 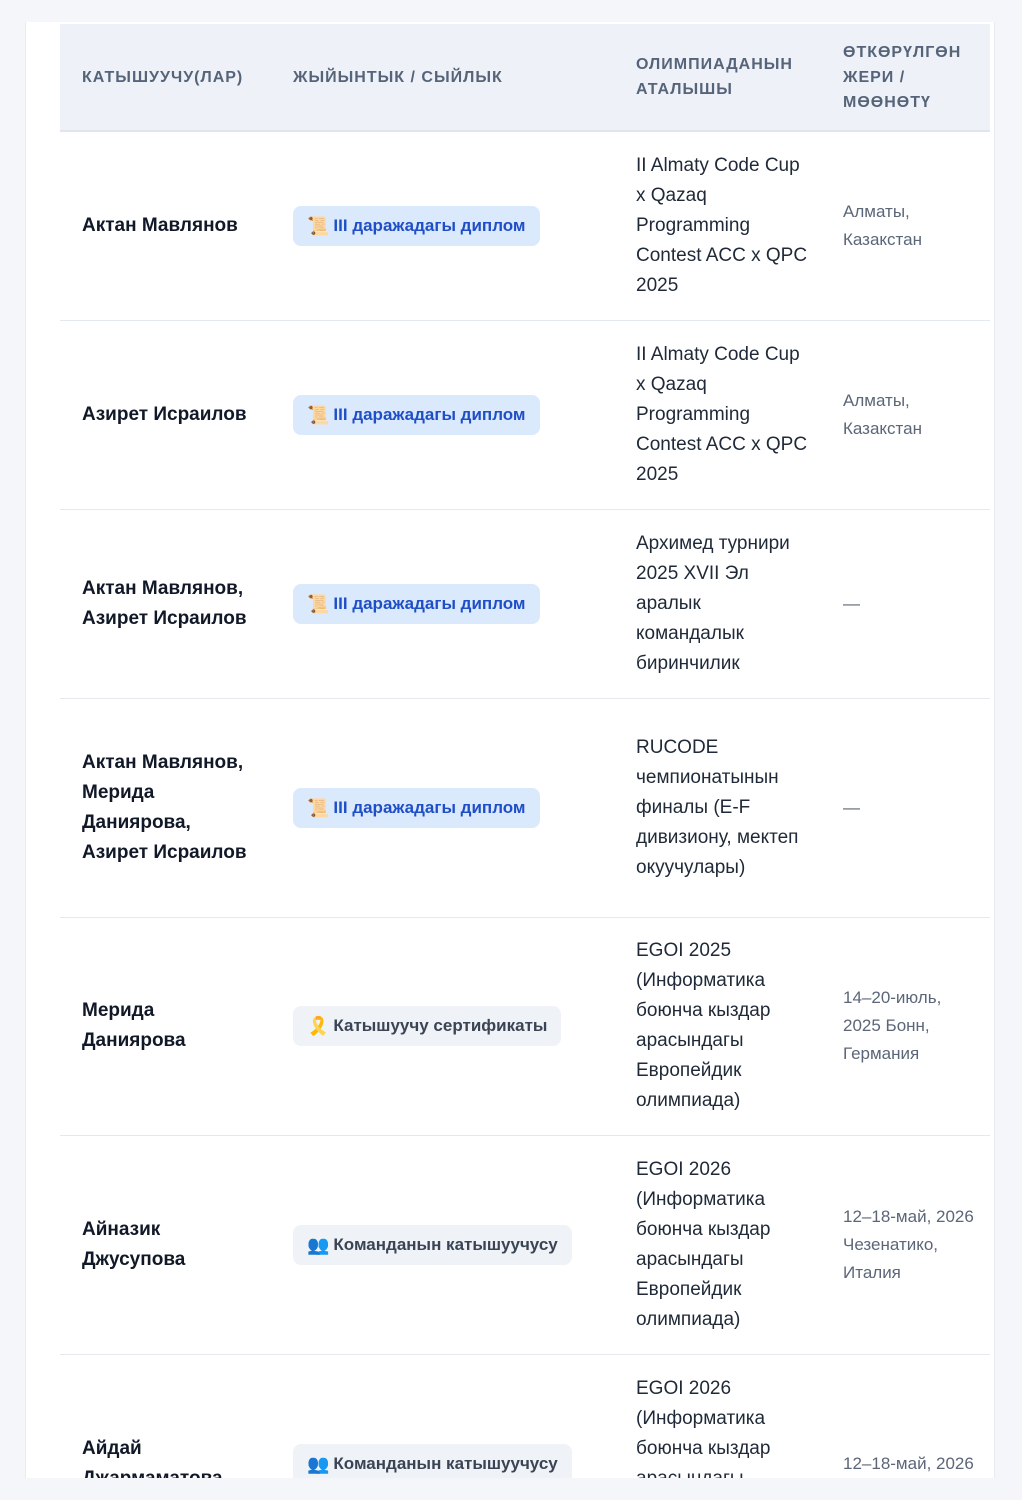 I want to click on participants-cell: Актан Мавлянов, so click(x=165, y=226).